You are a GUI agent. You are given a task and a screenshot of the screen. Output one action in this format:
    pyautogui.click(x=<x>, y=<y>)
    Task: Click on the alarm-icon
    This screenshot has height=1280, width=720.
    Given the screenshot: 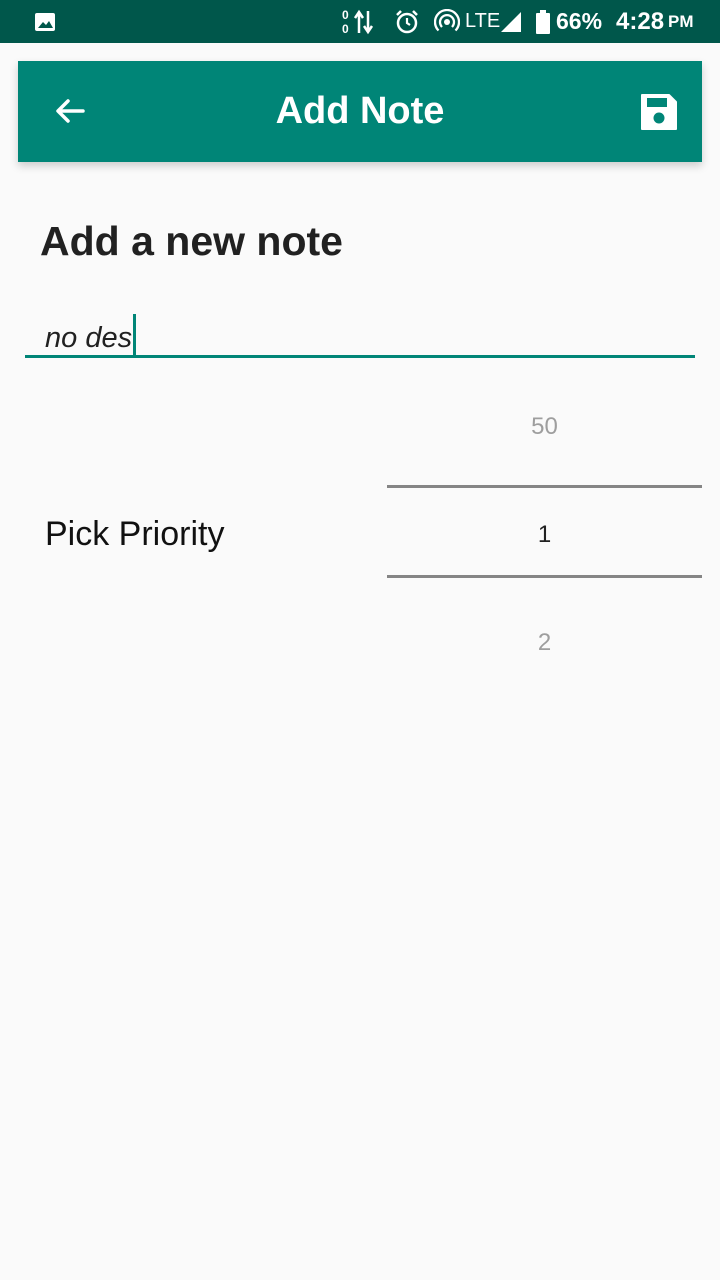 What is the action you would take?
    pyautogui.click(x=407, y=21)
    